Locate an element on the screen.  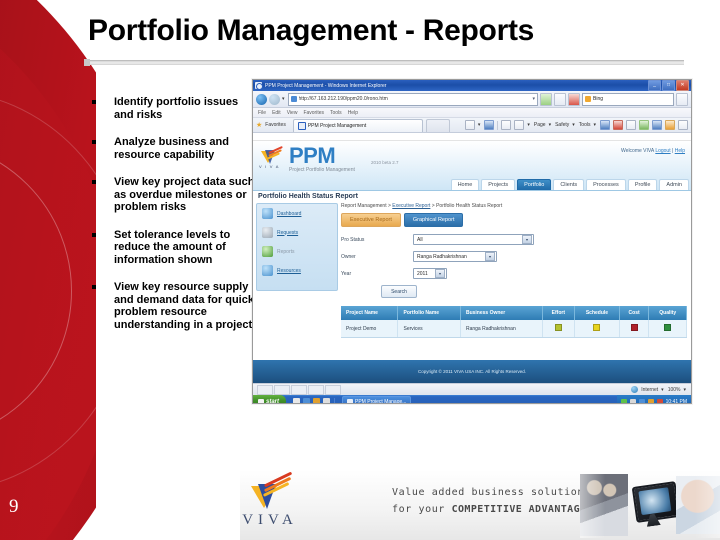
read-mail-icon is located at coordinates (506, 125).